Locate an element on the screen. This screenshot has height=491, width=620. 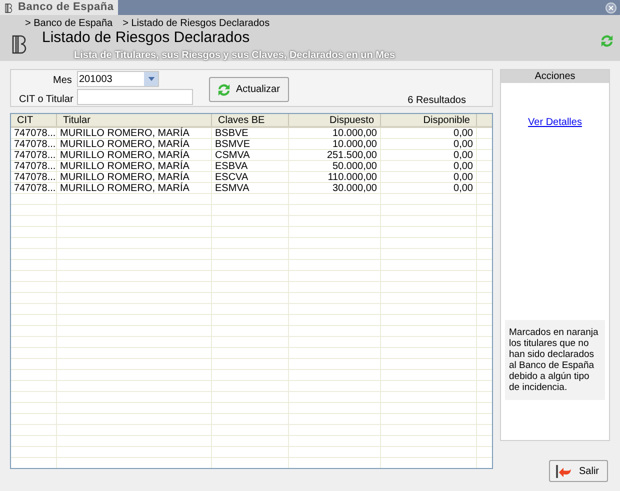
table-cell: ESBVA is located at coordinates (250, 166).